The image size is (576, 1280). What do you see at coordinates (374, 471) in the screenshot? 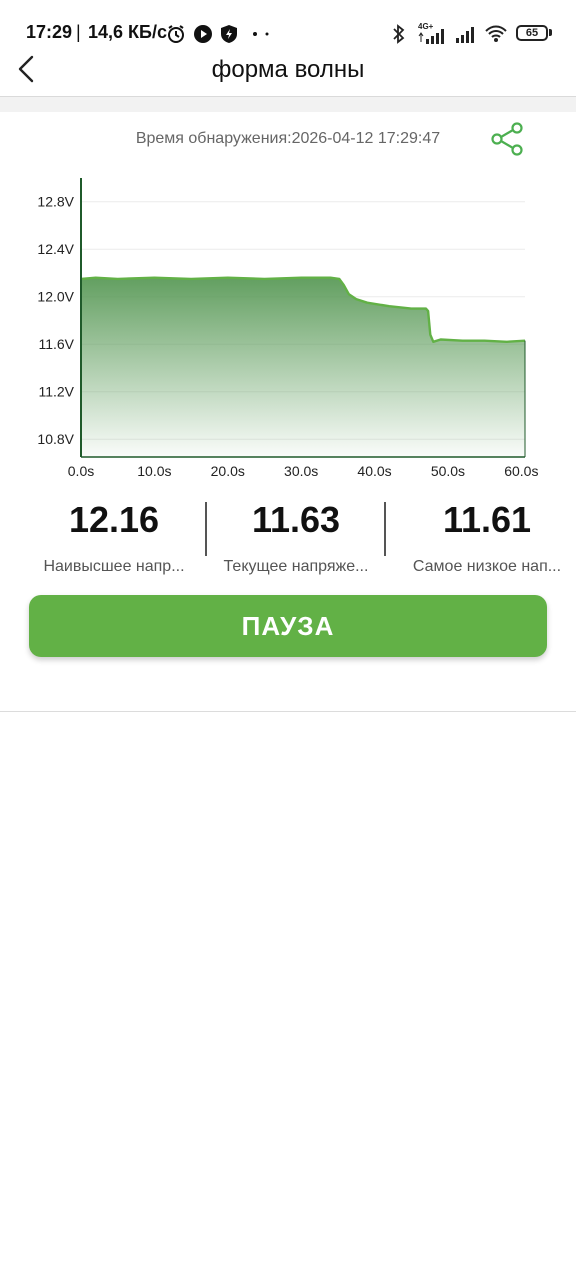
I see `x-tick-label: 40.0s` at bounding box center [374, 471].